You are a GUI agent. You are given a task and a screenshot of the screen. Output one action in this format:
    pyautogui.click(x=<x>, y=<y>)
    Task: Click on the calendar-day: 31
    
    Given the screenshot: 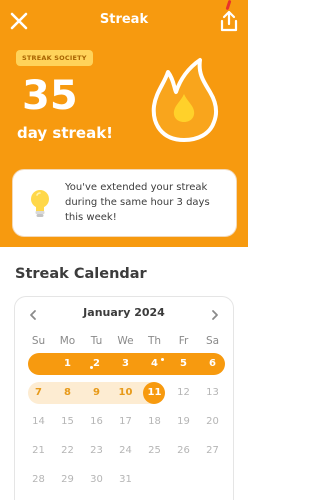 What is the action you would take?
    pyautogui.click(x=125, y=480)
    